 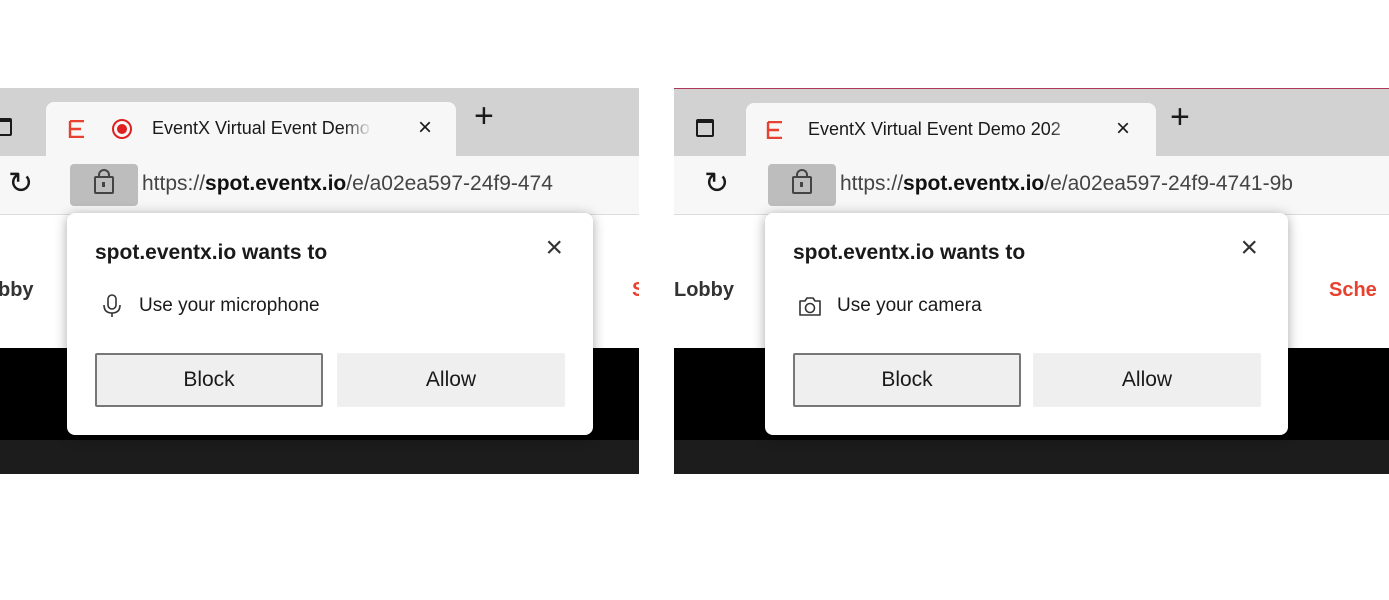 I want to click on microphone-icon, so click(x=112, y=305).